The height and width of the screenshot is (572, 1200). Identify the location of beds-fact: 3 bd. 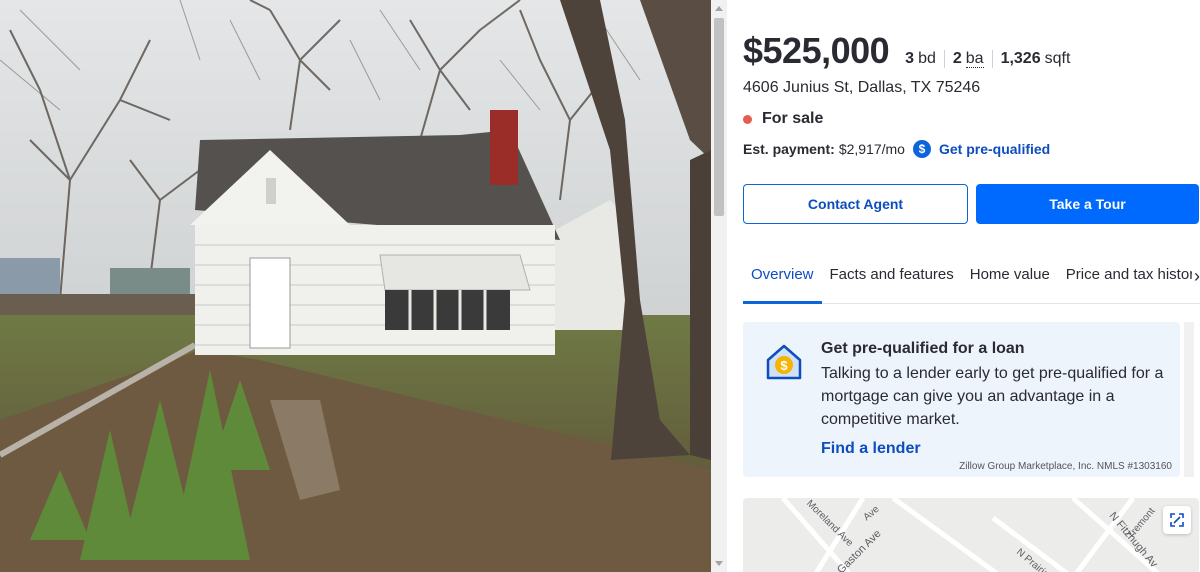
(924, 59).